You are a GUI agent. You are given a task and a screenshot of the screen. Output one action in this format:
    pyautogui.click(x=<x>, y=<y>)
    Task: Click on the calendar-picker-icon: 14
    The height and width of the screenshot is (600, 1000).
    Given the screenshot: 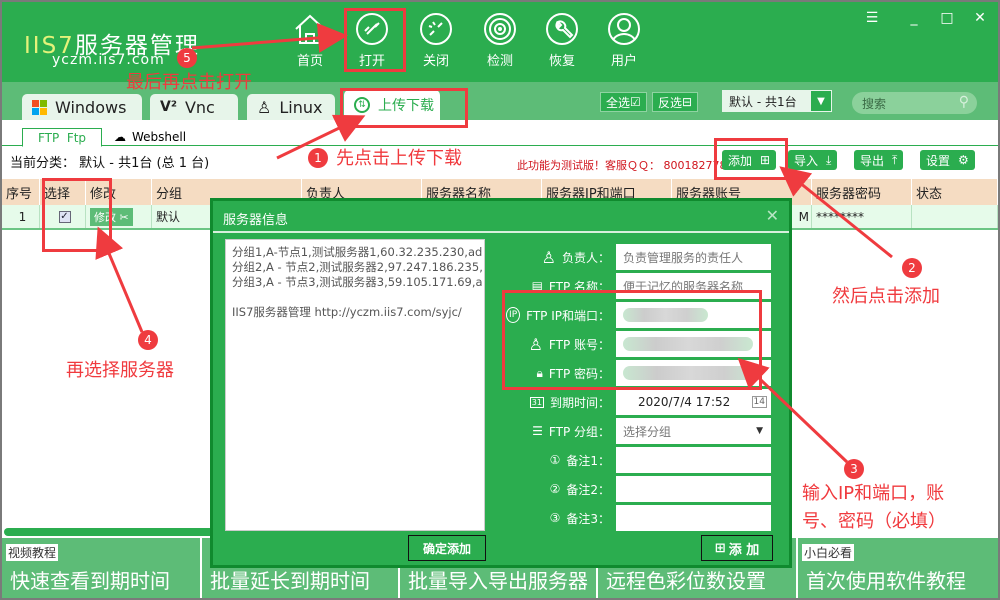 What is the action you would take?
    pyautogui.click(x=759, y=402)
    